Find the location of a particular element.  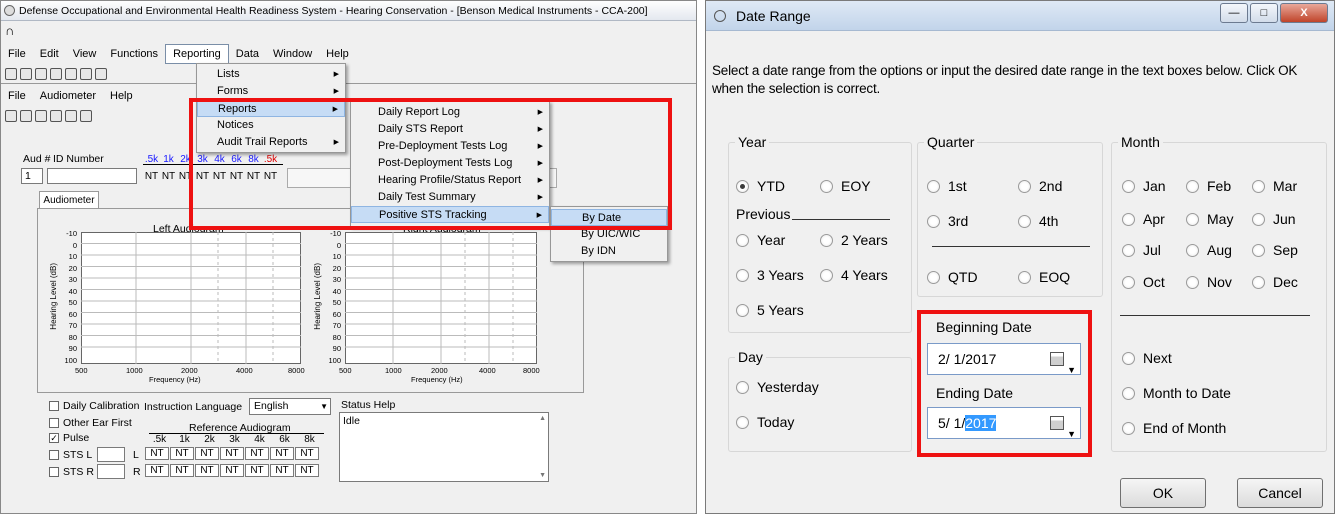

radio-4-years: 4 Years is located at coordinates (854, 275).